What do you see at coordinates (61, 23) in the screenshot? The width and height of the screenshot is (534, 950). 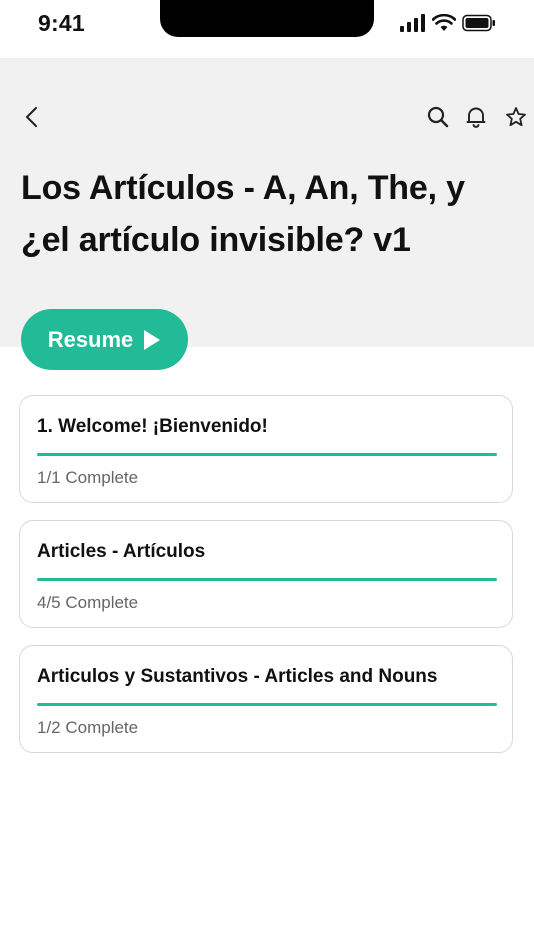 I see `status-time: 9:41` at bounding box center [61, 23].